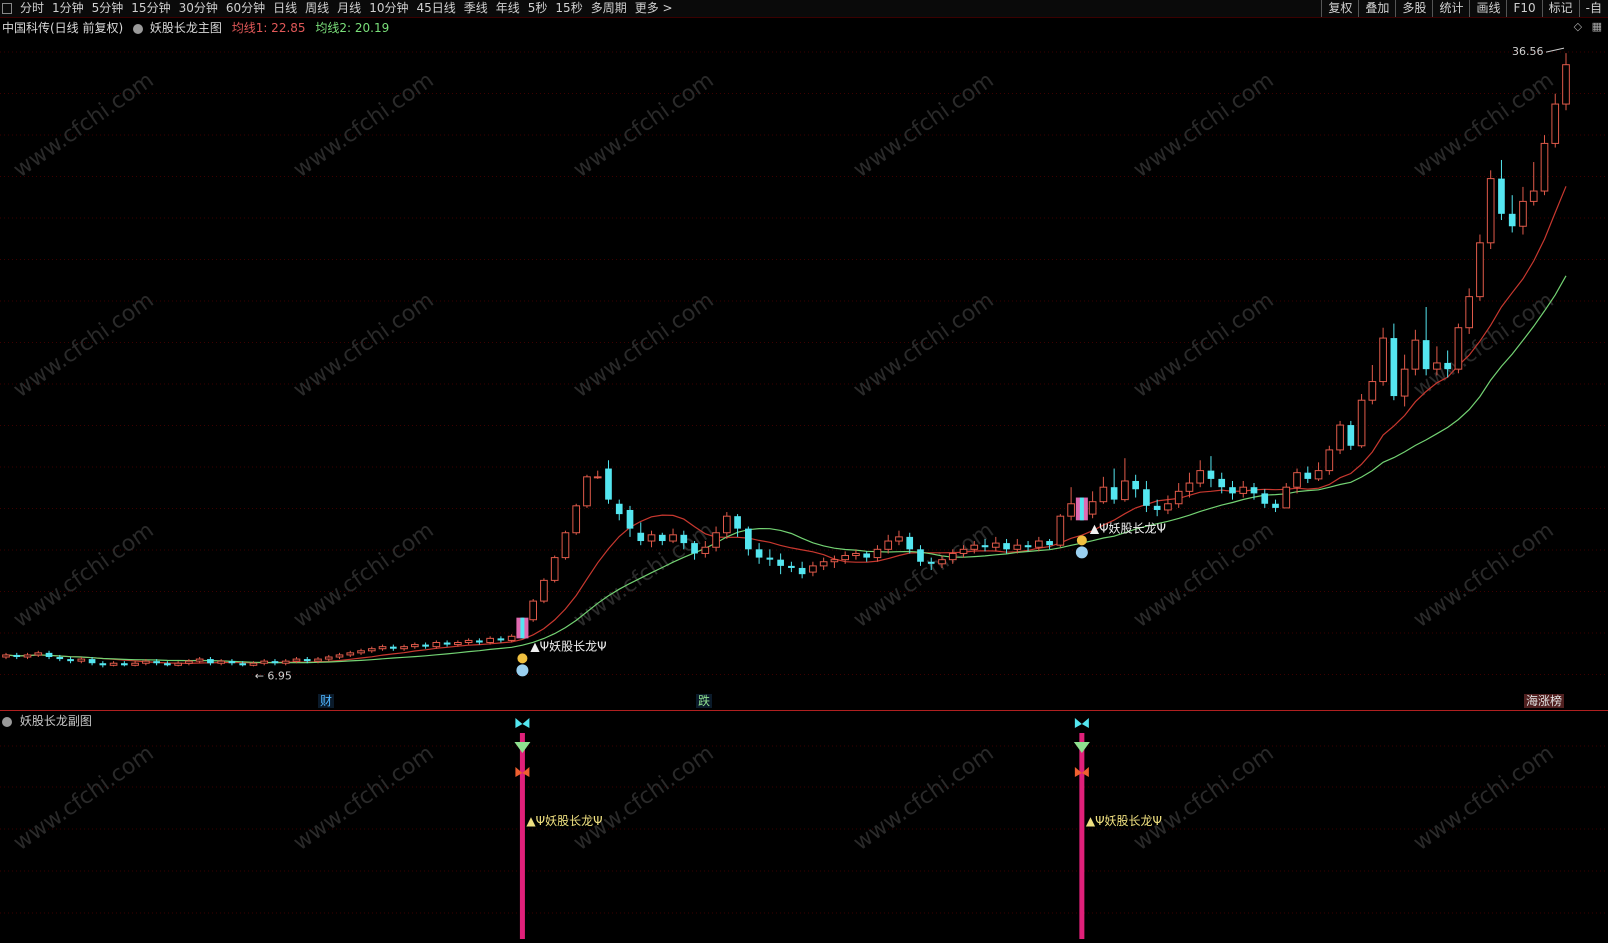 The width and height of the screenshot is (1608, 943). Describe the element at coordinates (654, 8) in the screenshot. I see `period-tab: 更多 >` at that location.